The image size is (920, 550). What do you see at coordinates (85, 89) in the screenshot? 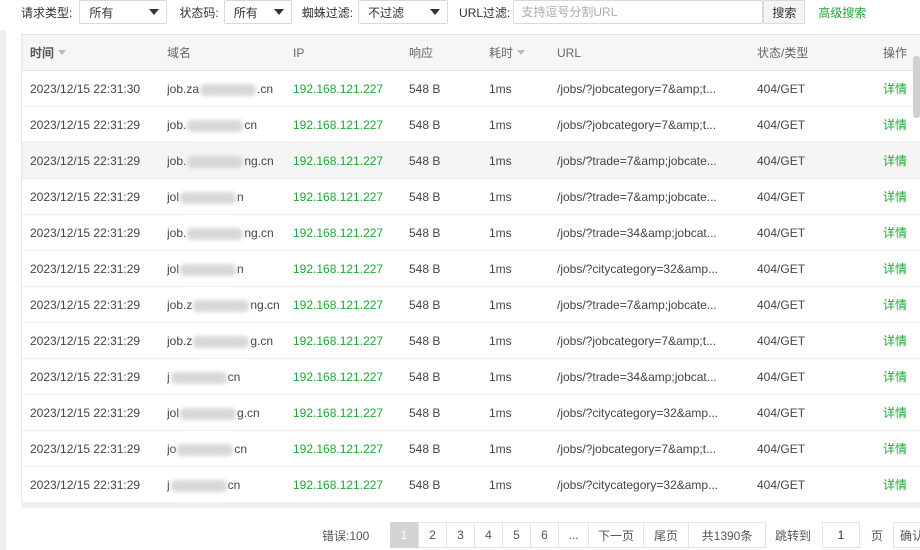
I see `cell-time: 2023/12/15 22:31:30` at bounding box center [85, 89].